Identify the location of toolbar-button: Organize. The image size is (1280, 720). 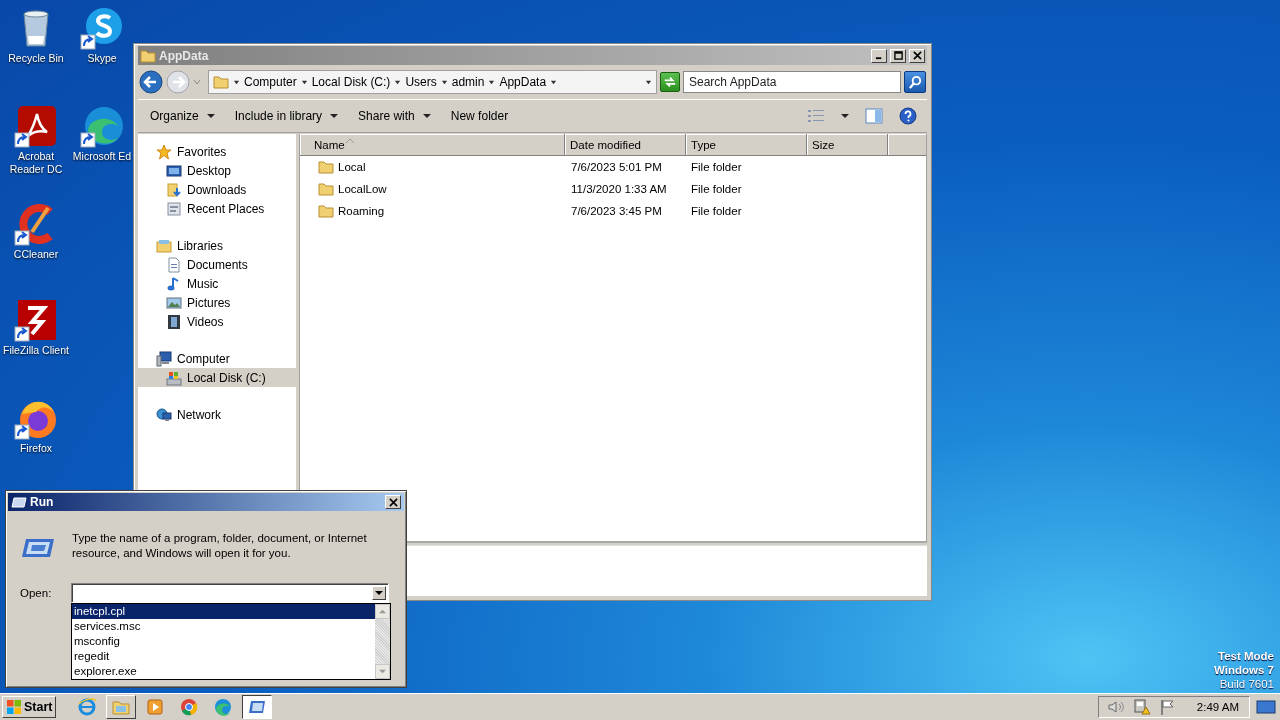
(182, 116).